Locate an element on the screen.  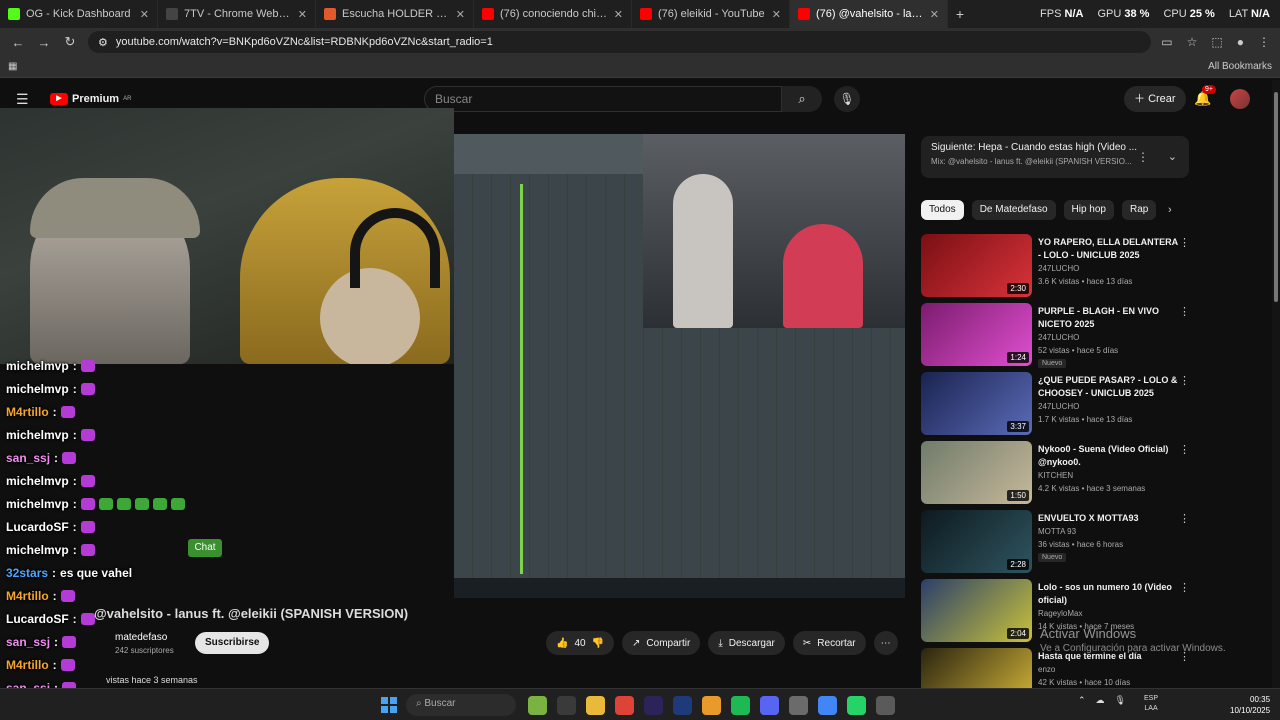
extensions-icon: ⬚ is located at coordinates (1216, 42).